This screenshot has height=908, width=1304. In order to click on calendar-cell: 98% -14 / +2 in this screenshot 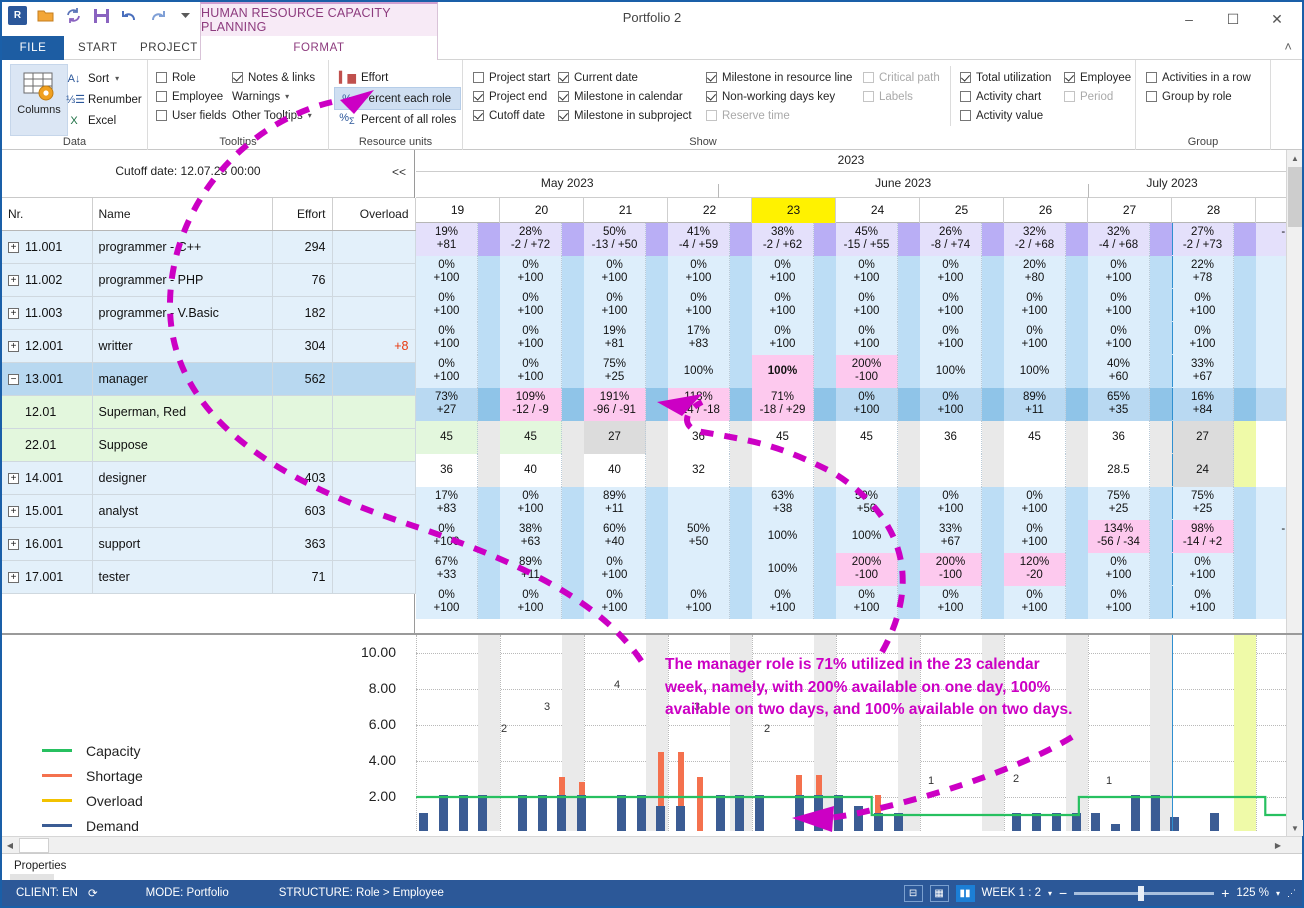, I will do `click(1203, 536)`.